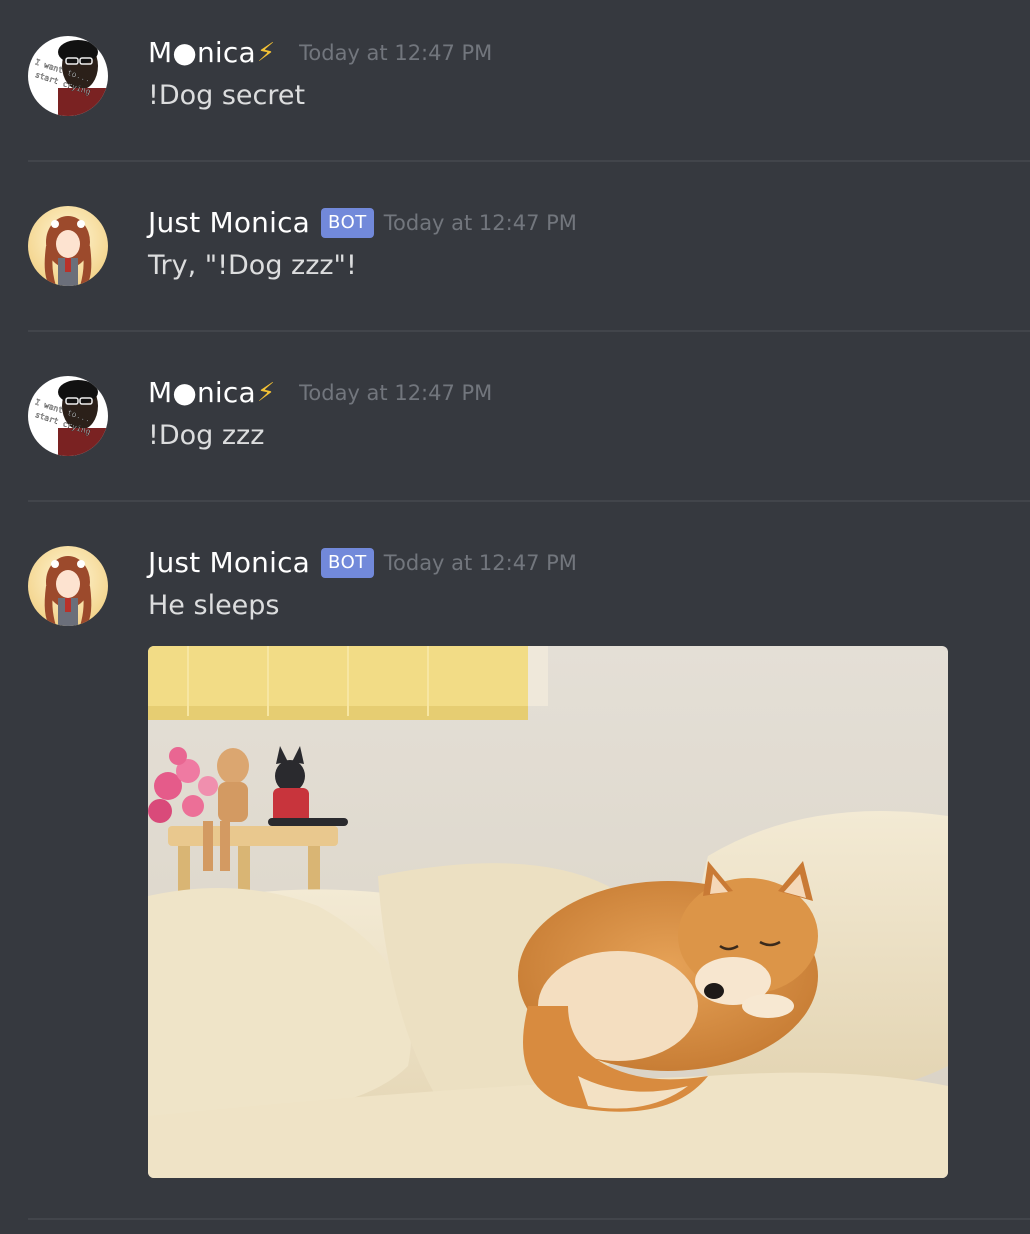  What do you see at coordinates (252, 265) in the screenshot?
I see `message-content: Try, "!Dog zzz"!` at bounding box center [252, 265].